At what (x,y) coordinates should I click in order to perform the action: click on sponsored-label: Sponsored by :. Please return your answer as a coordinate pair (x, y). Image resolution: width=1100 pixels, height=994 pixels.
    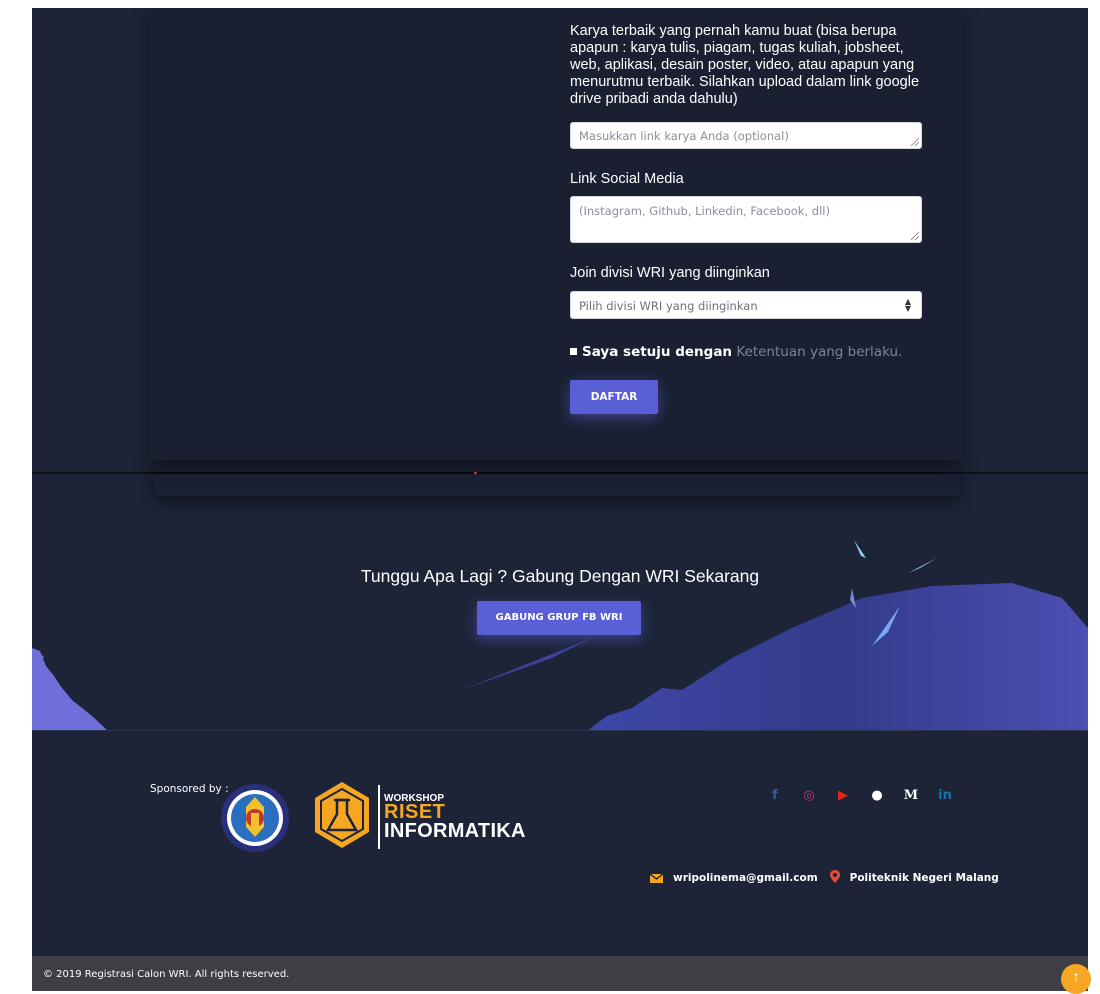
    Looking at the image, I should click on (189, 789).